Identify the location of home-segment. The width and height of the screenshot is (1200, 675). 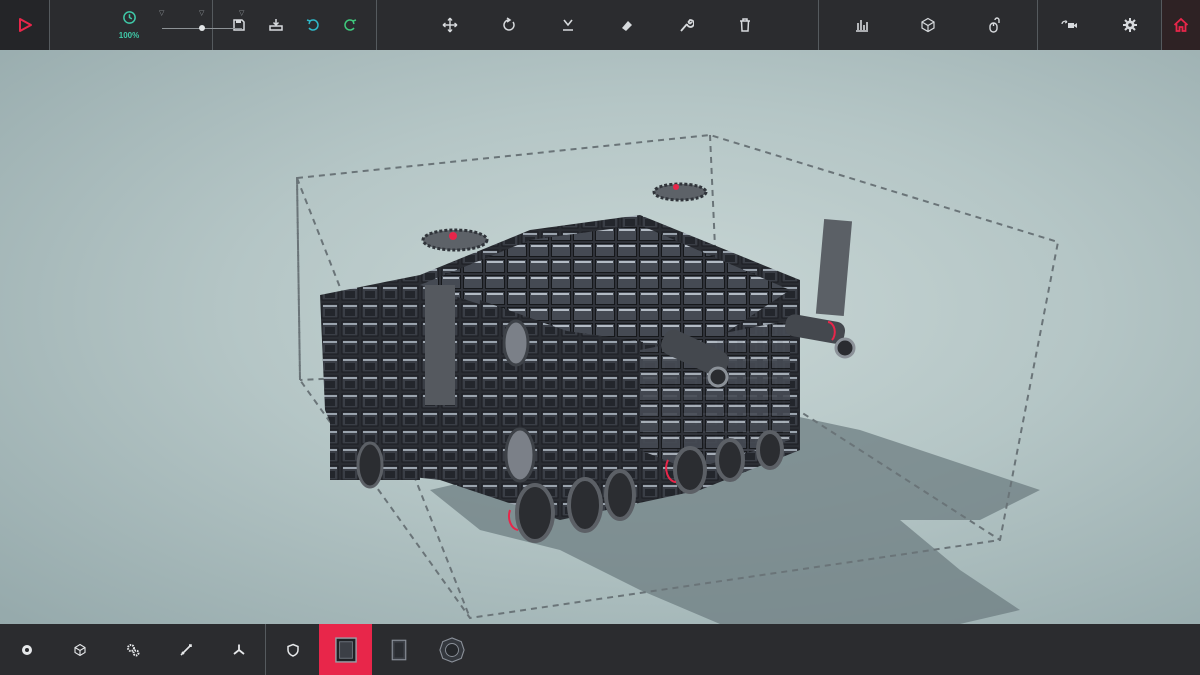
(1181, 25).